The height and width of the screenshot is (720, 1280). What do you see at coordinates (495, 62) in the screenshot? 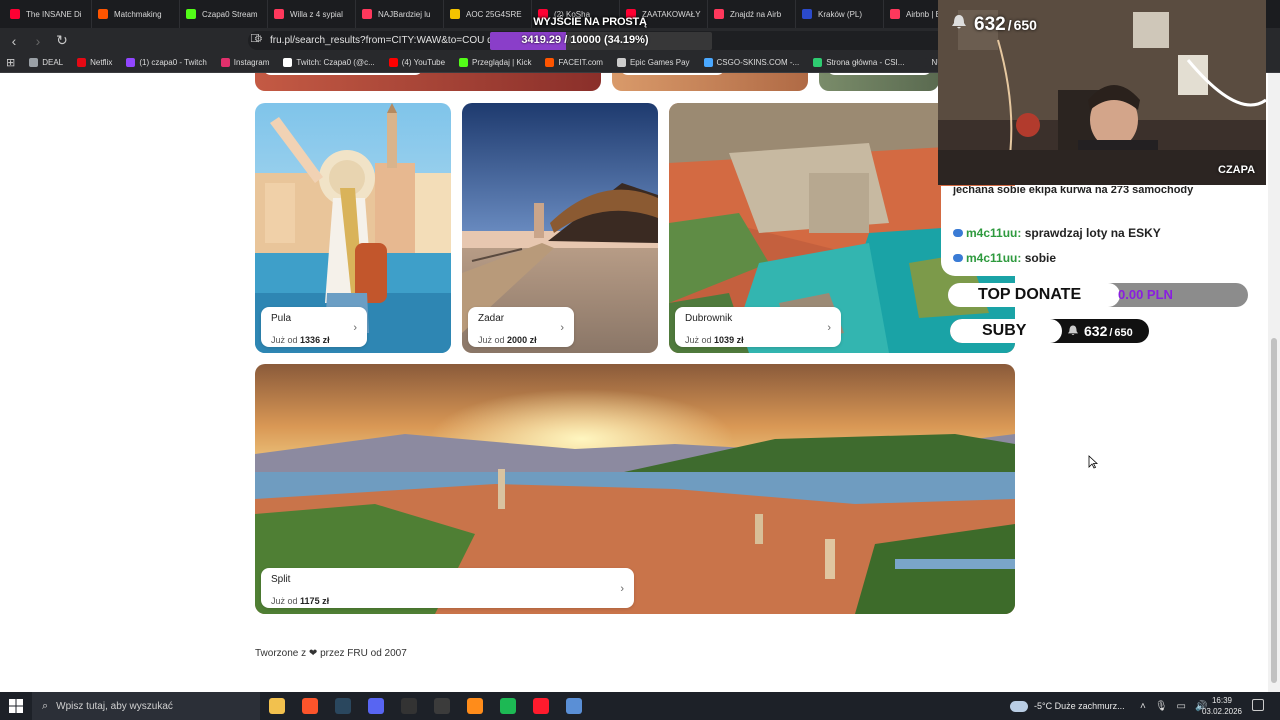
I see `bookmark-item: Przeglądaj | Kick` at bounding box center [495, 62].